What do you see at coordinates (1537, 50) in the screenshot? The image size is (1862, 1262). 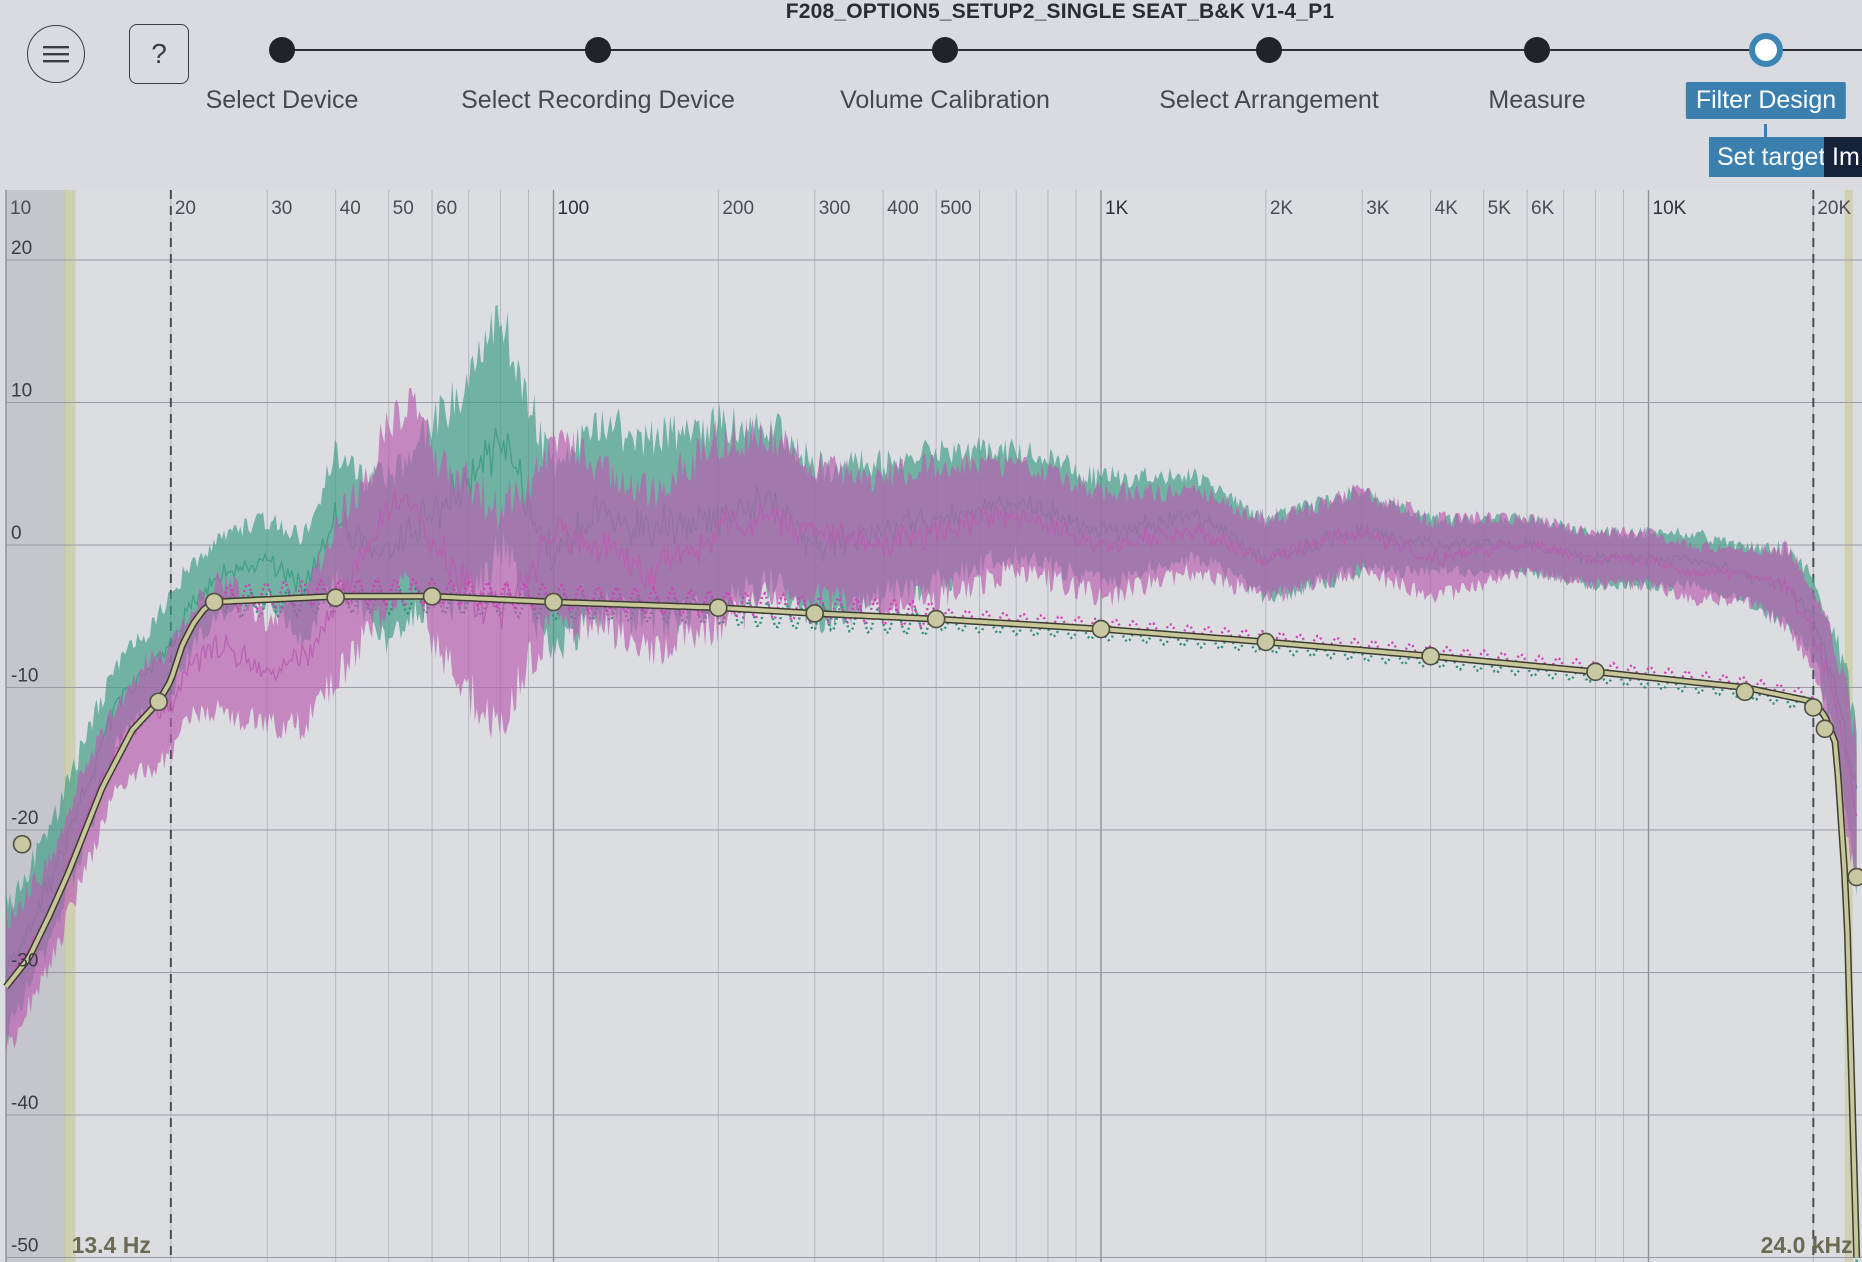 I see `step-dot-measure` at bounding box center [1537, 50].